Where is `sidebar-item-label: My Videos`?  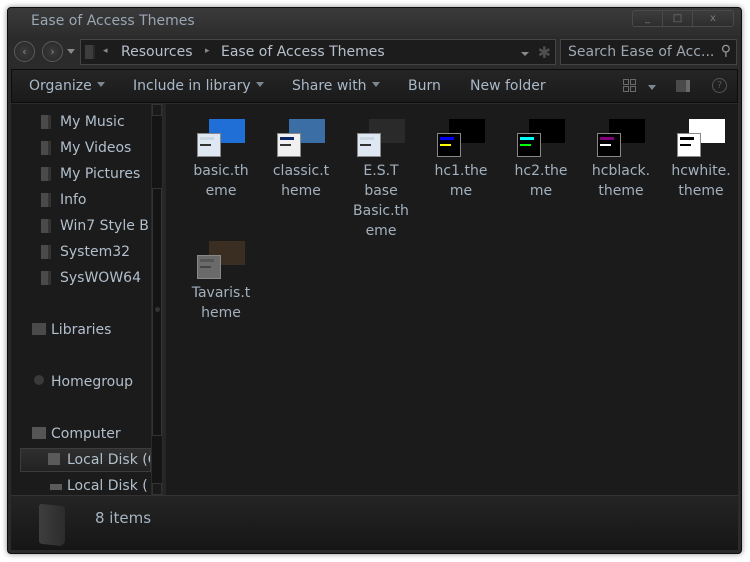
sidebar-item-label: My Videos is located at coordinates (96, 148).